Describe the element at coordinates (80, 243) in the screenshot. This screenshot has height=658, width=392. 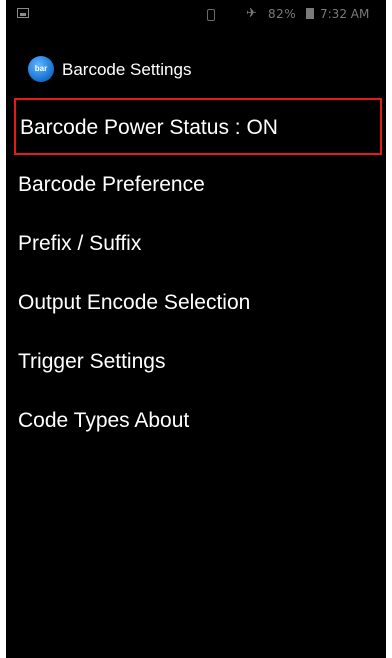
I see `menu-item-label: Prefix / Suffix` at that location.